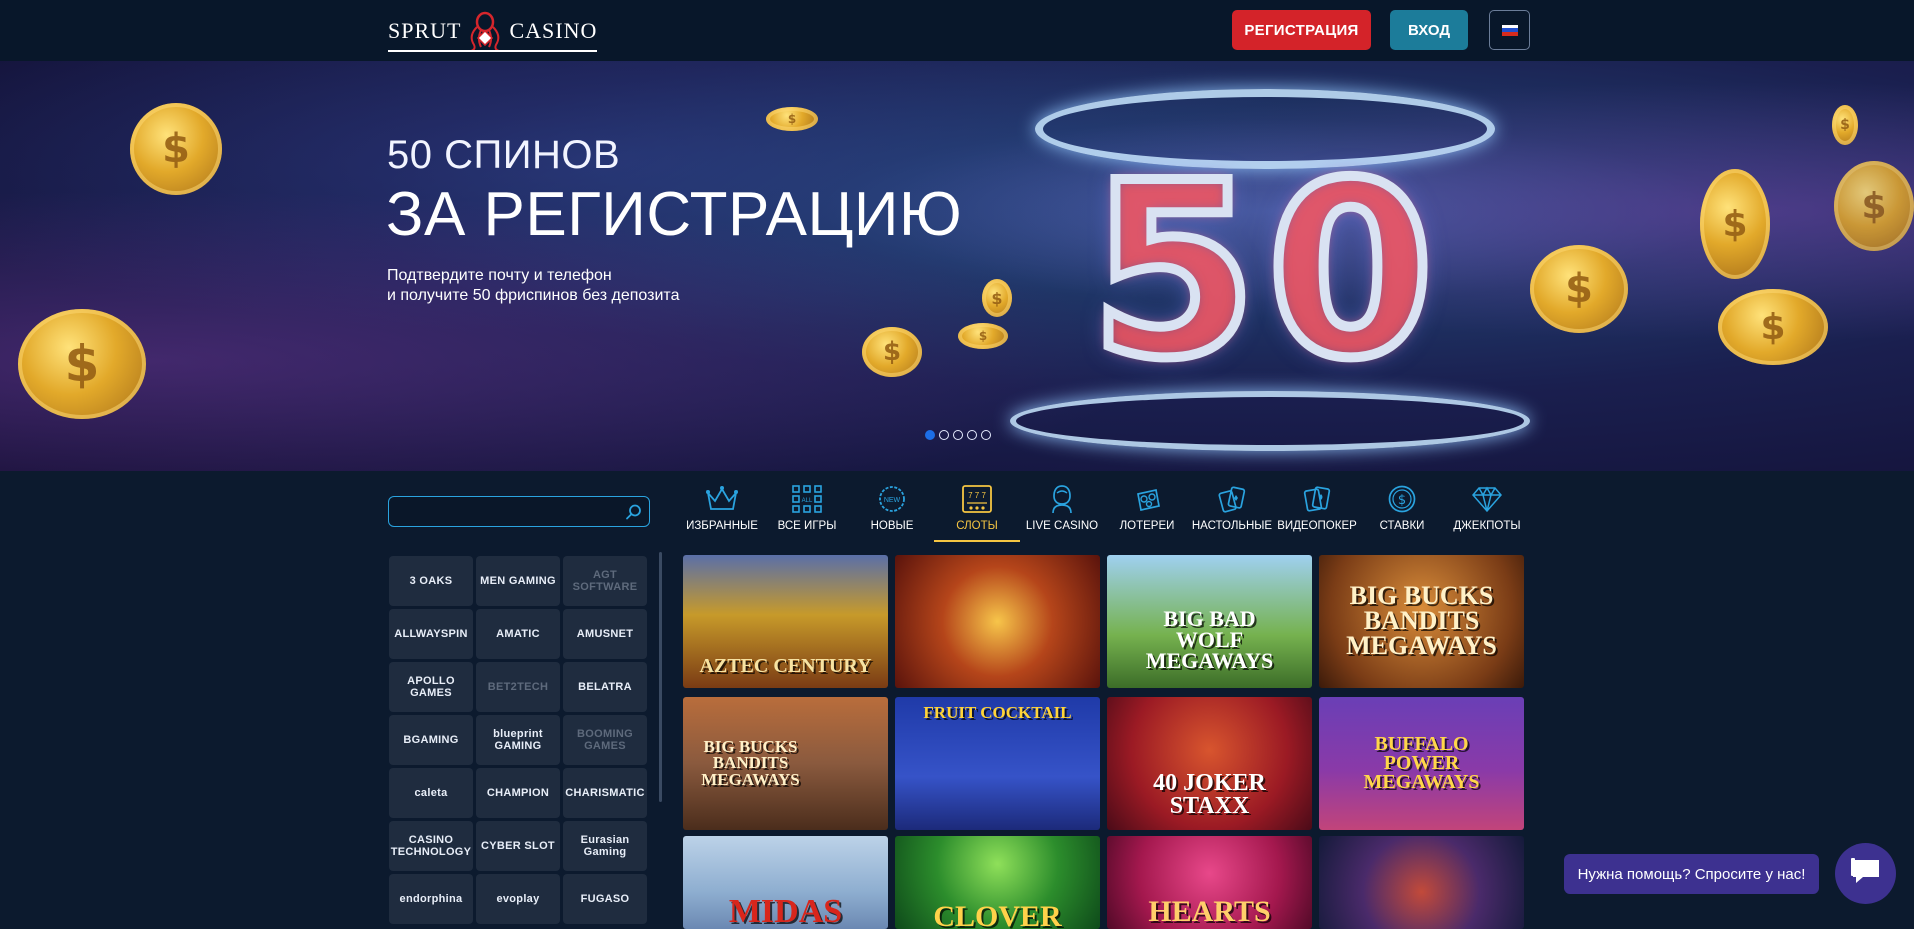 This screenshot has width=1914, height=929. I want to click on dollar-coin-icon: $, so click(1402, 499).